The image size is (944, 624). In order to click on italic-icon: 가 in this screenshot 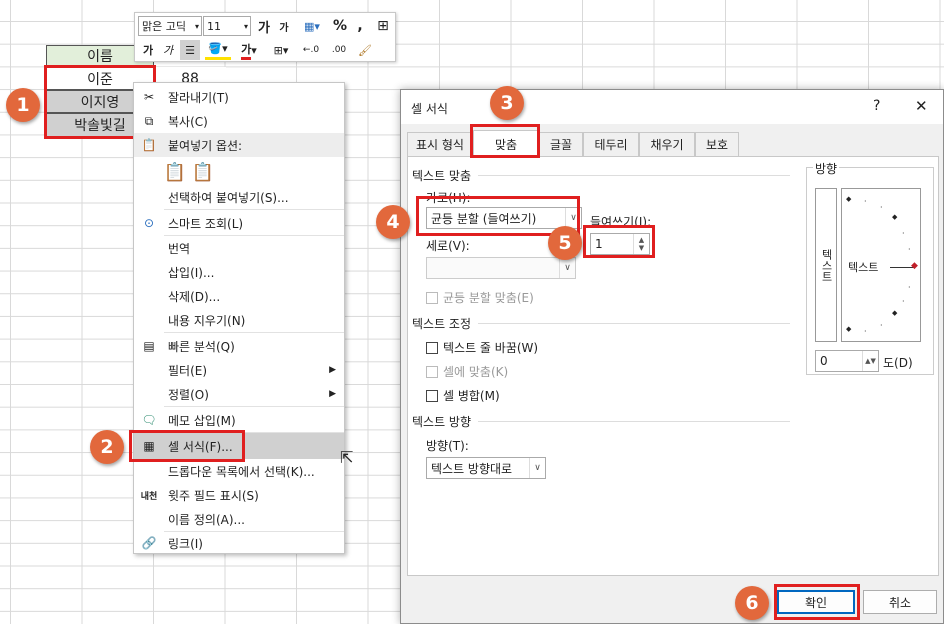, I will do `click(168, 50)`.